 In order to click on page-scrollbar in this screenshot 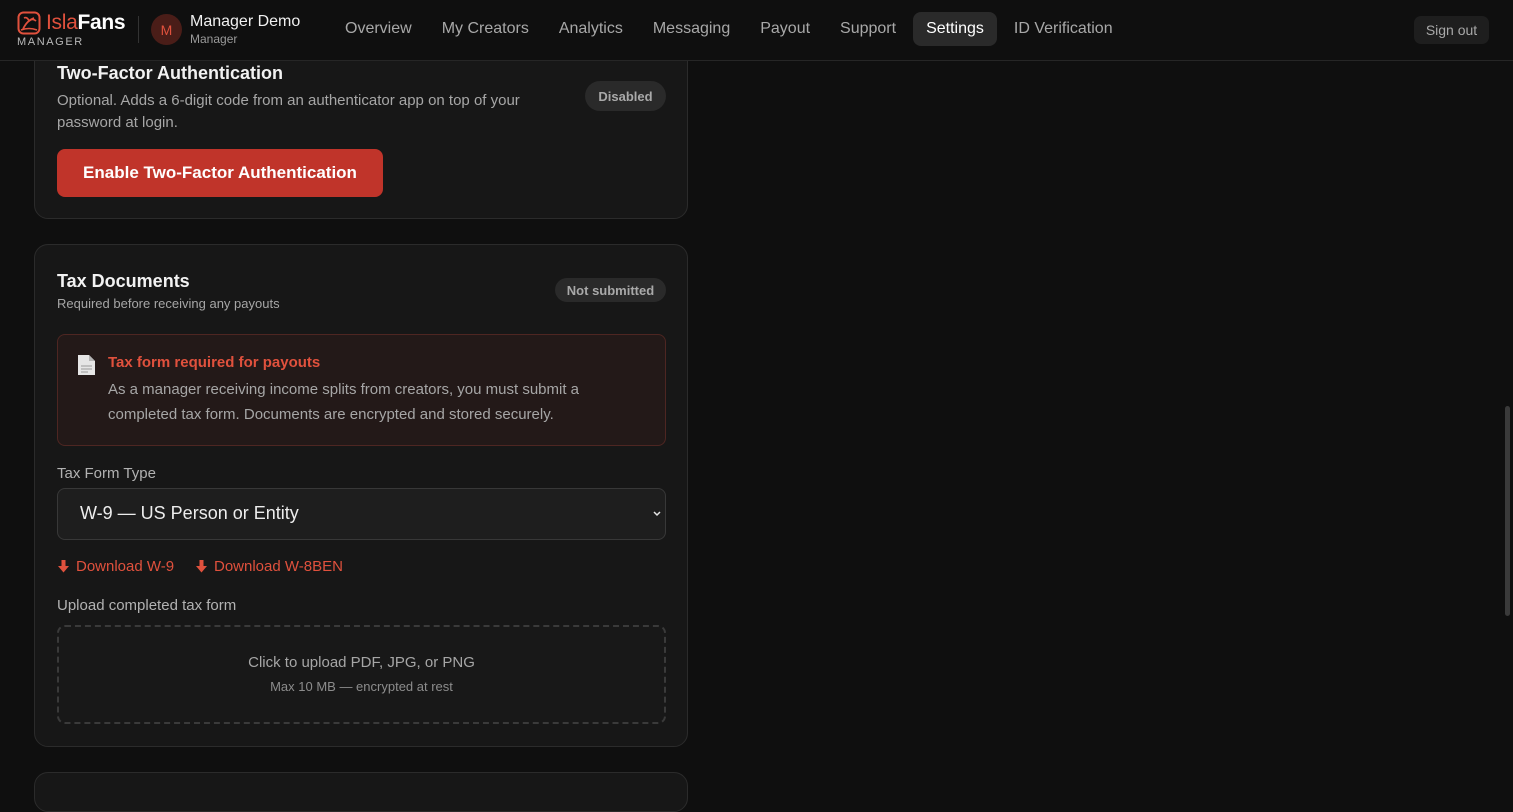, I will do `click(1507, 511)`.